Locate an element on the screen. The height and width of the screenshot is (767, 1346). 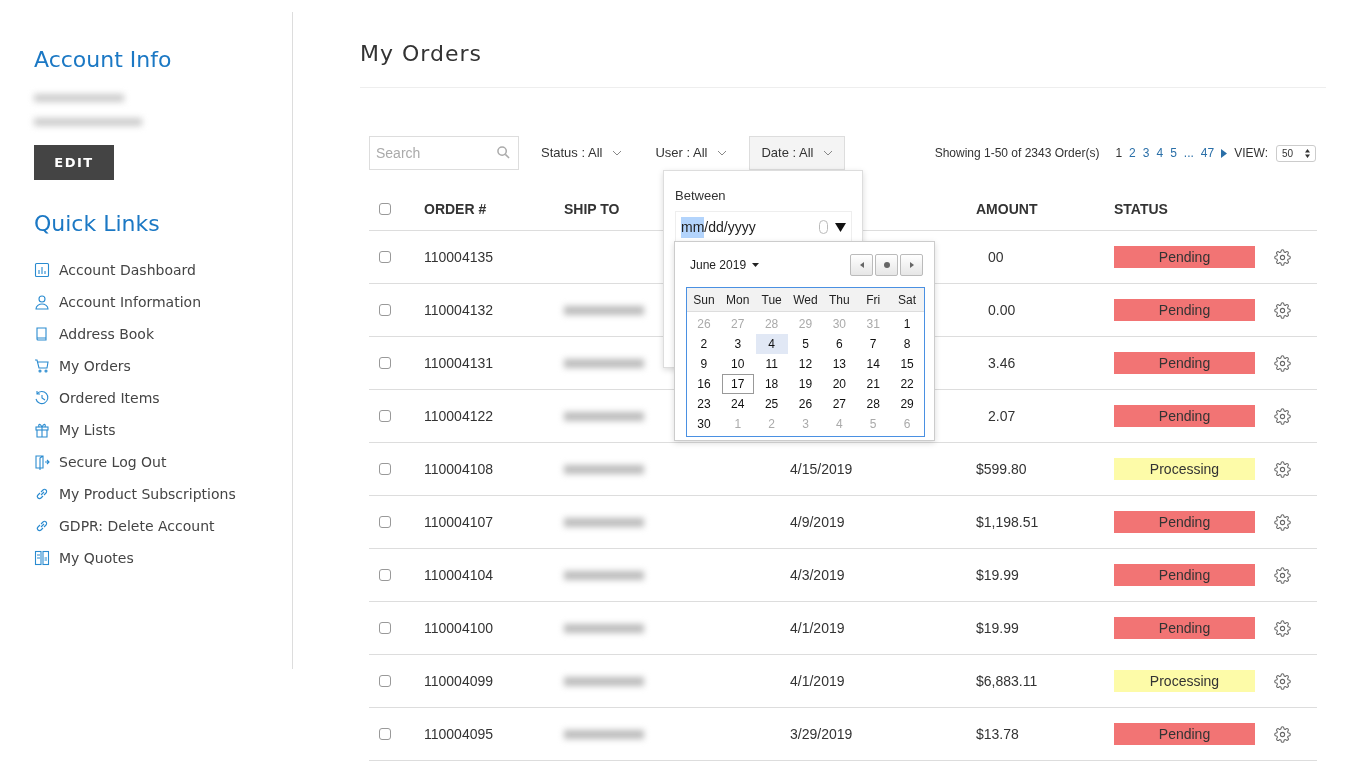
quick-link: Account Information is located at coordinates (130, 302).